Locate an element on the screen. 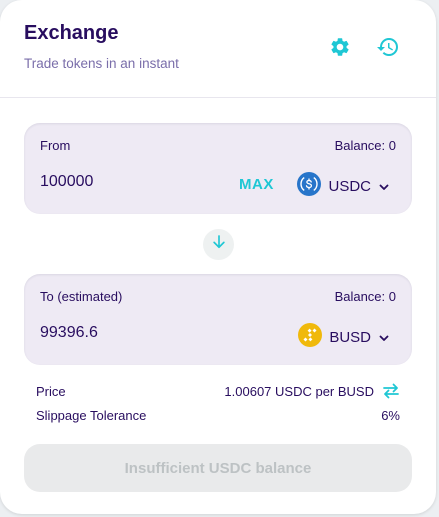 This screenshot has width=439, height=517. to-label: To (estimated) is located at coordinates (81, 296).